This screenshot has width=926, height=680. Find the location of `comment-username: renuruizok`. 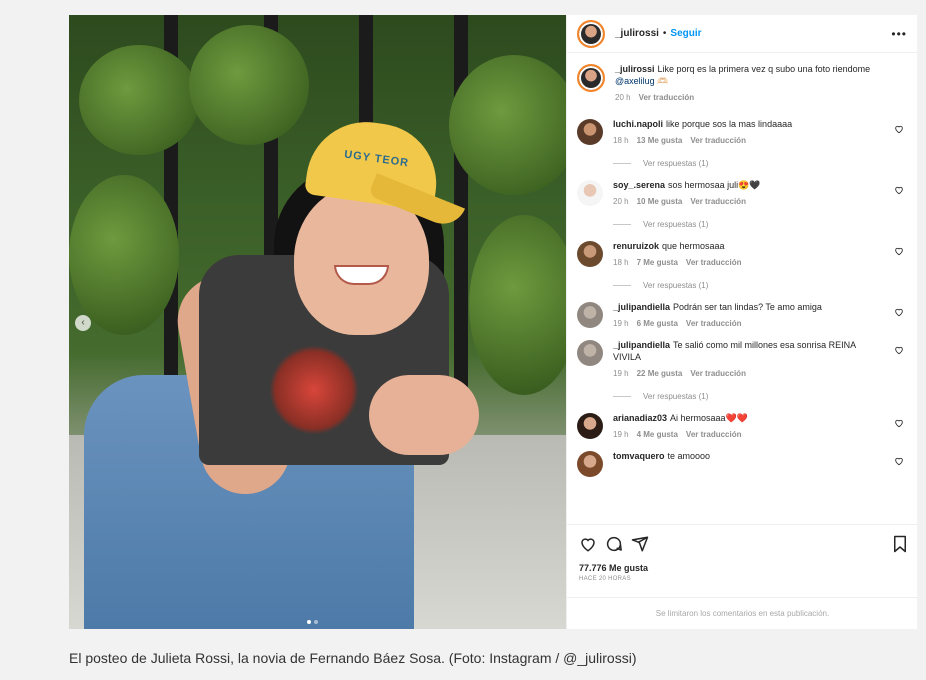

comment-username: renuruizok is located at coordinates (636, 246).